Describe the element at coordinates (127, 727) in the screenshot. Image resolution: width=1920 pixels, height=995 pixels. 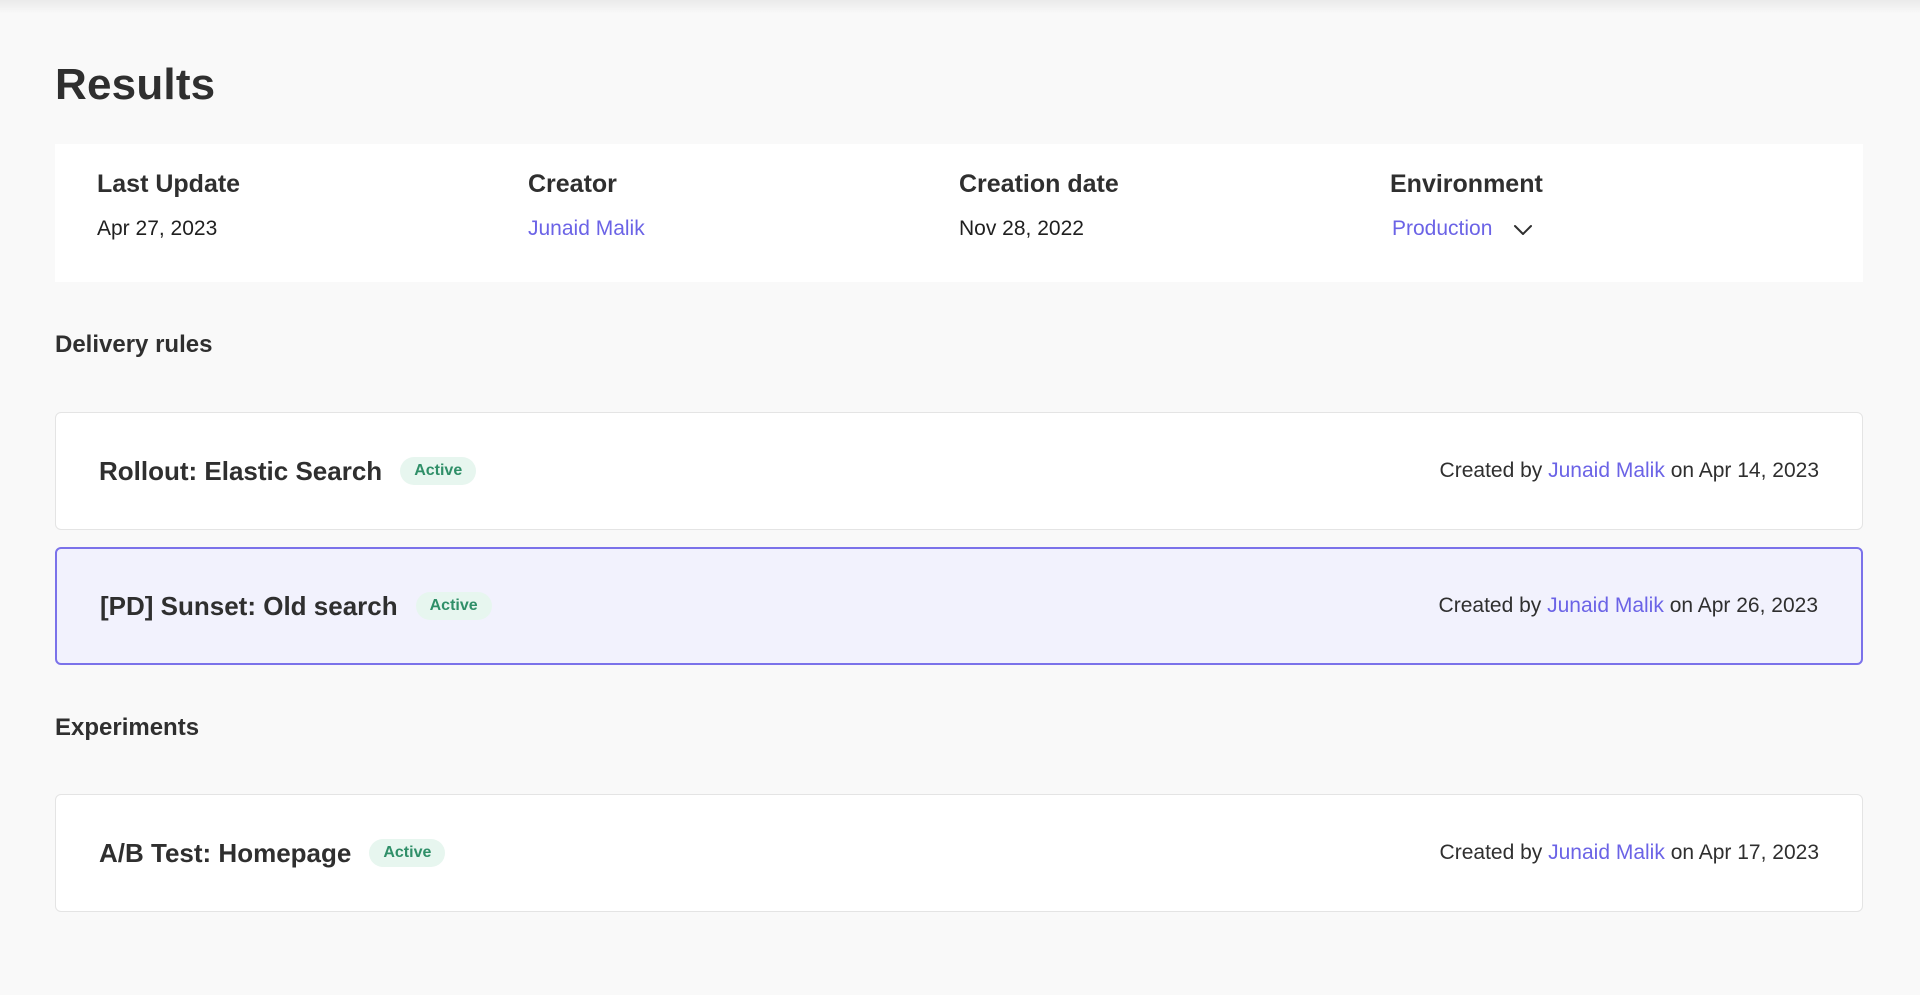
I see `section-experiments: Experiments` at that location.